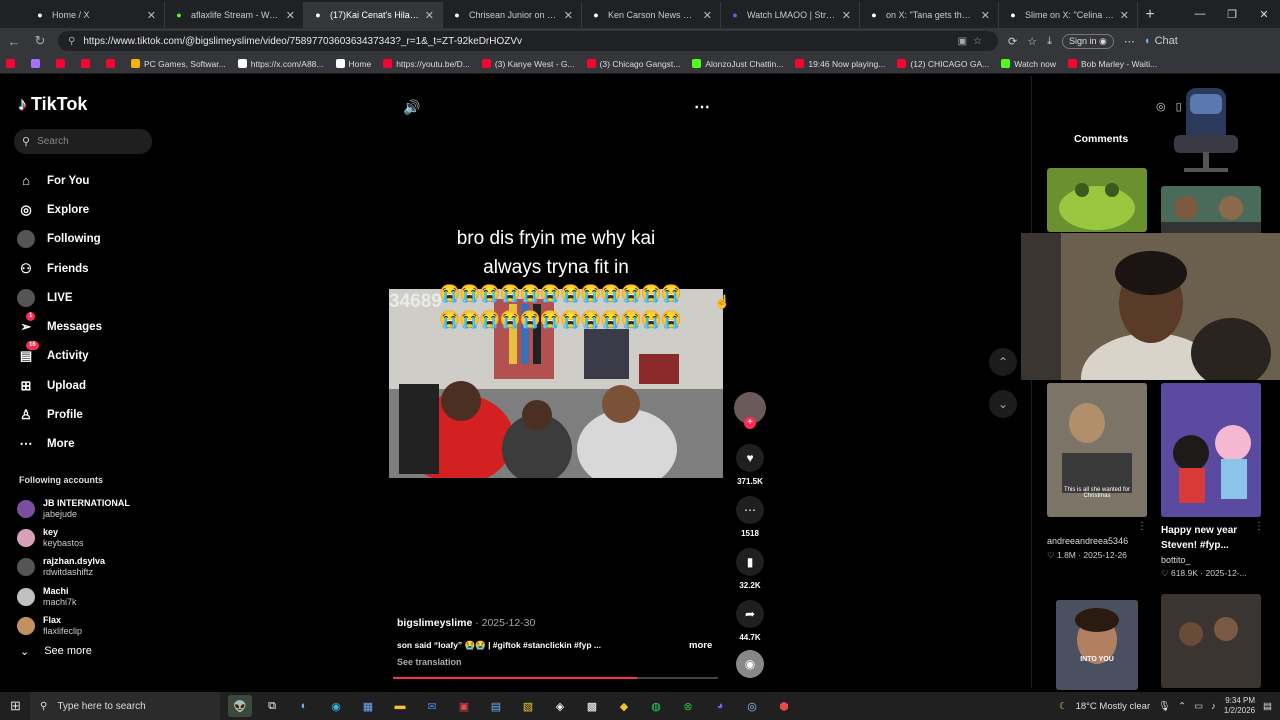 This screenshot has height=720, width=1280. I want to click on tab-comments: Comments, so click(1101, 139).